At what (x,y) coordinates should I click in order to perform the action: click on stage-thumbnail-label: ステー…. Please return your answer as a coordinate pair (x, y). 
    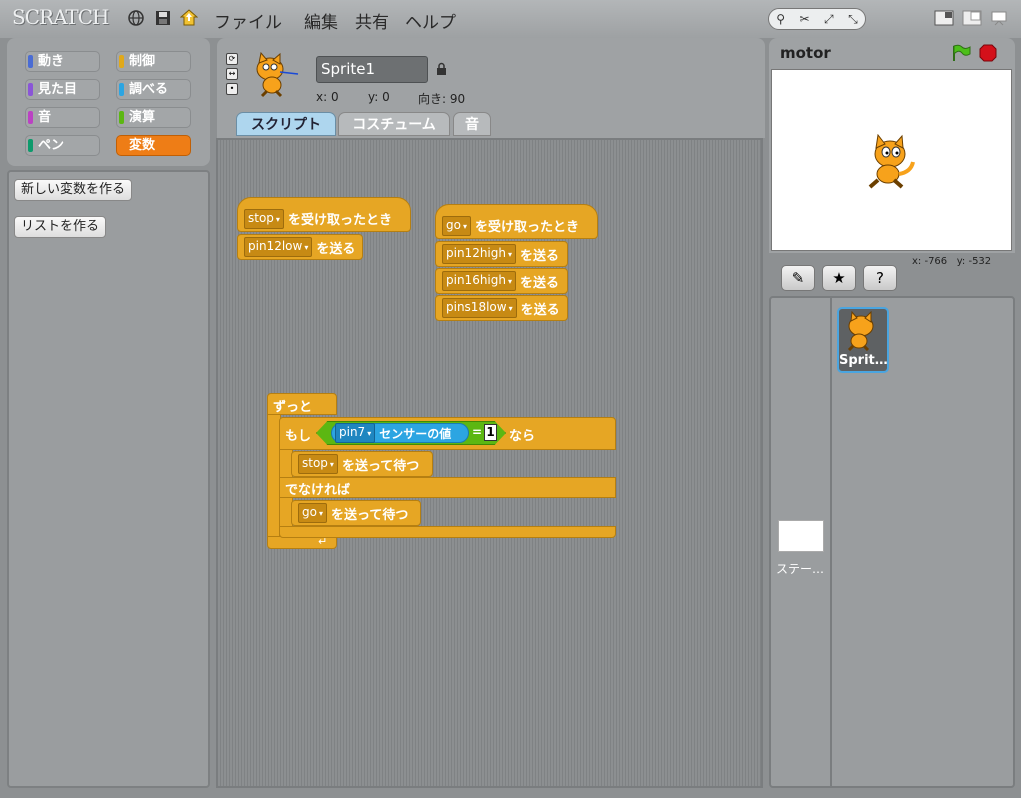
    Looking at the image, I should click on (800, 569).